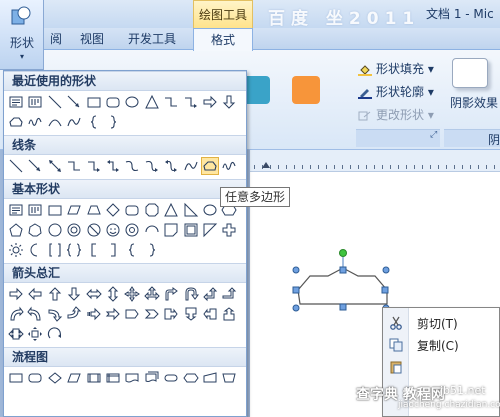 Image resolution: width=500 pixels, height=417 pixels. I want to click on indent-marker-icon, so click(266, 165).